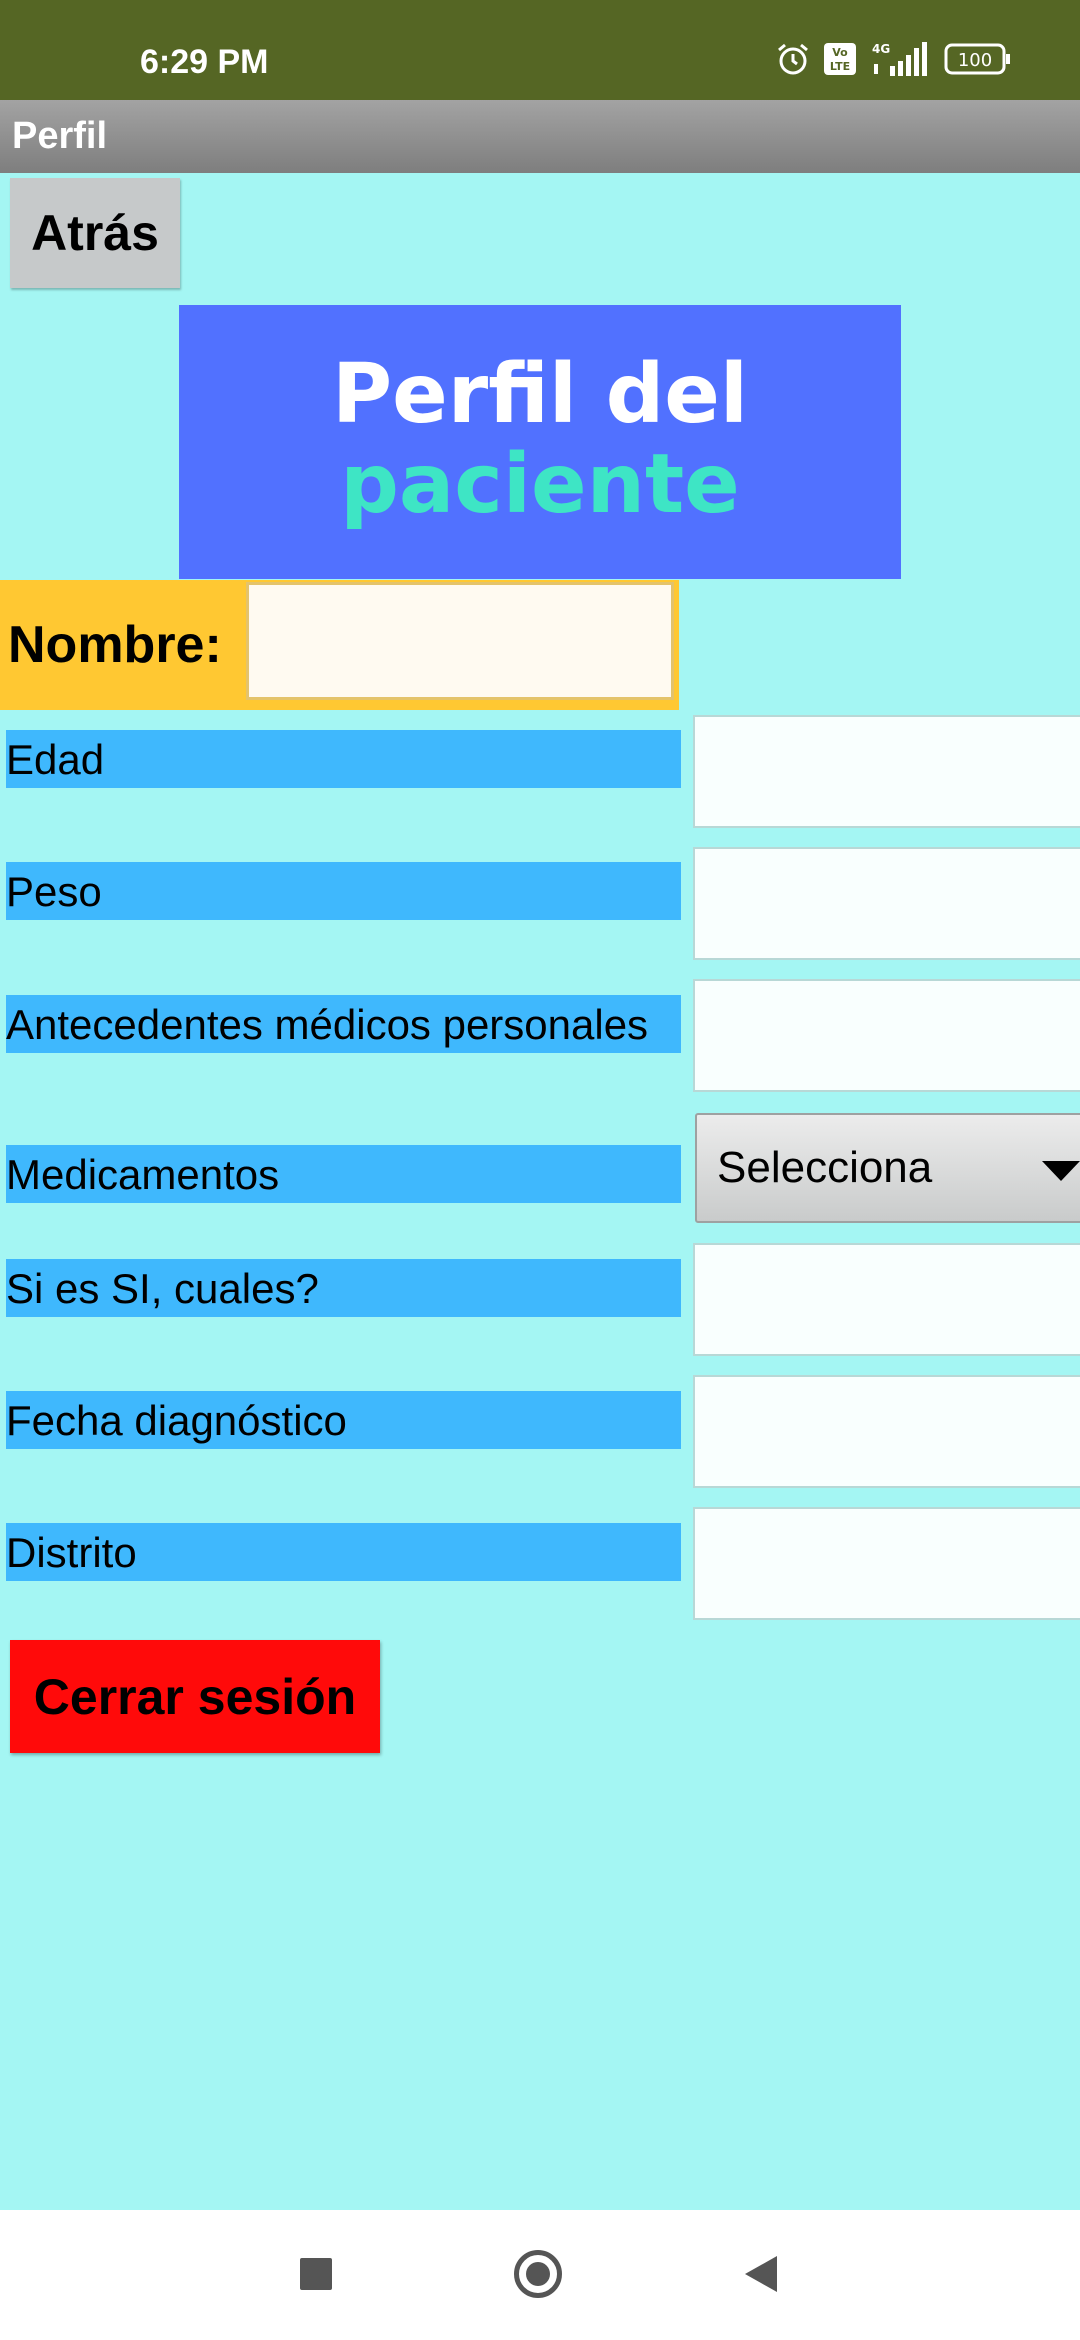 The width and height of the screenshot is (1080, 2340). I want to click on home-icon-dot, so click(538, 2274).